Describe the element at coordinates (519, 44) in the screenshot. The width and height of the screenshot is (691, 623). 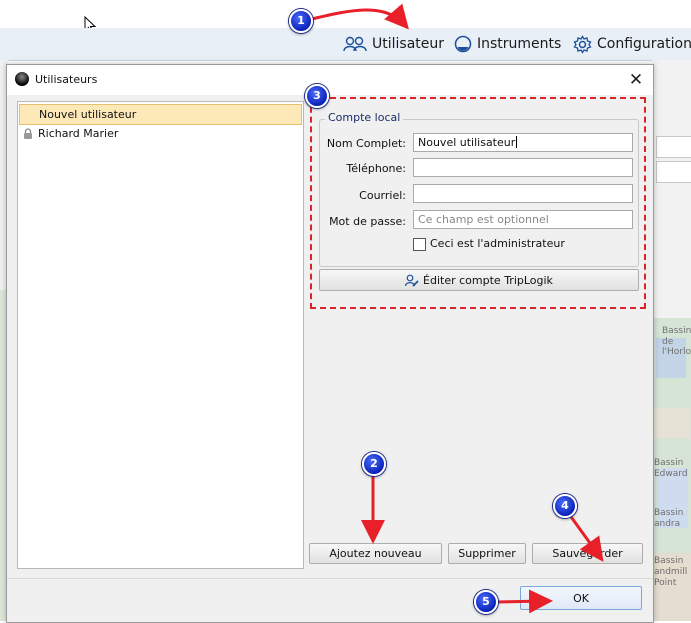
I see `toolbar-item-label: Instruments` at that location.